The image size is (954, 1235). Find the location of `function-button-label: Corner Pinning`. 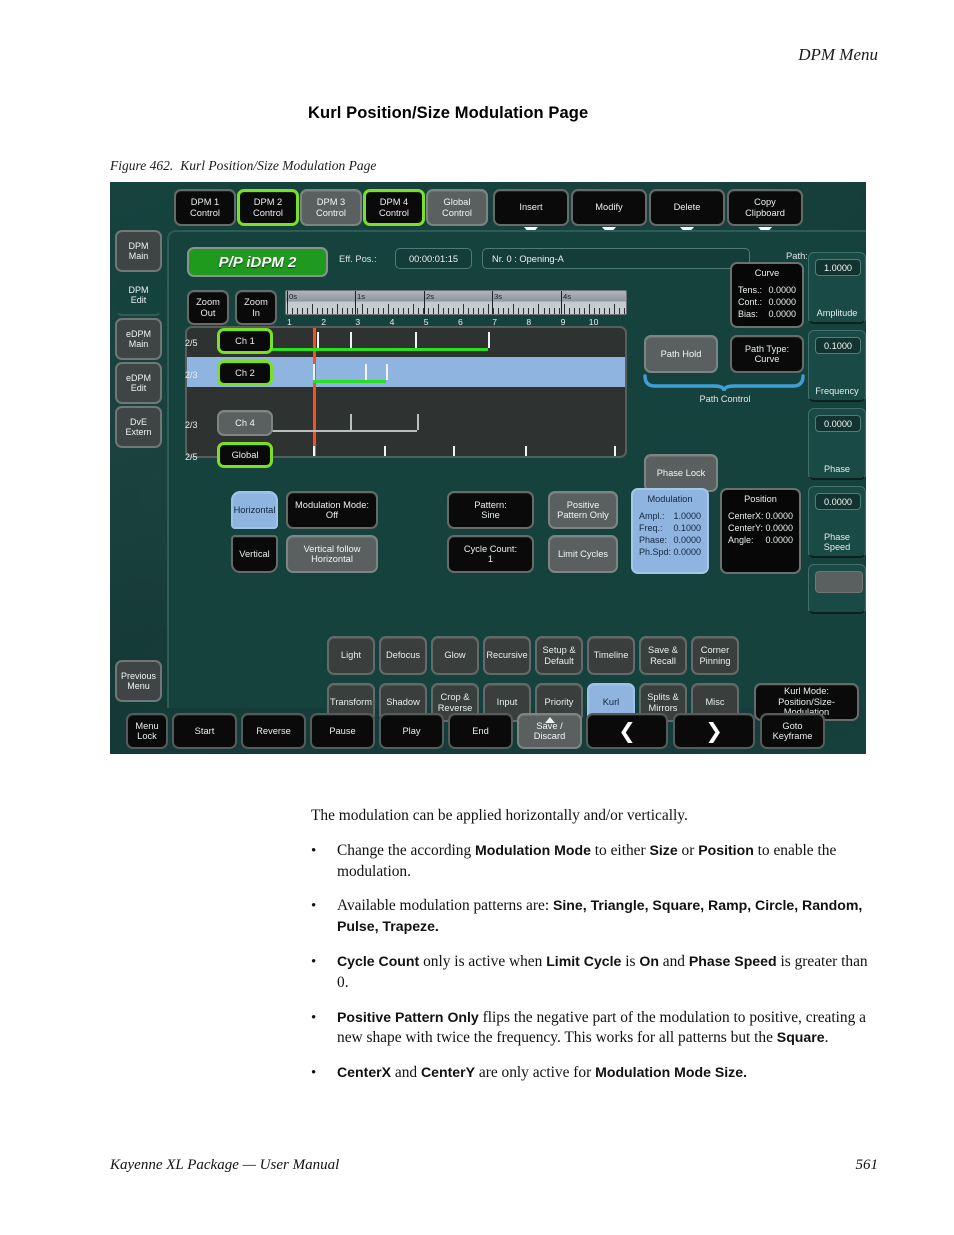

function-button-label: Corner Pinning is located at coordinates (715, 655).